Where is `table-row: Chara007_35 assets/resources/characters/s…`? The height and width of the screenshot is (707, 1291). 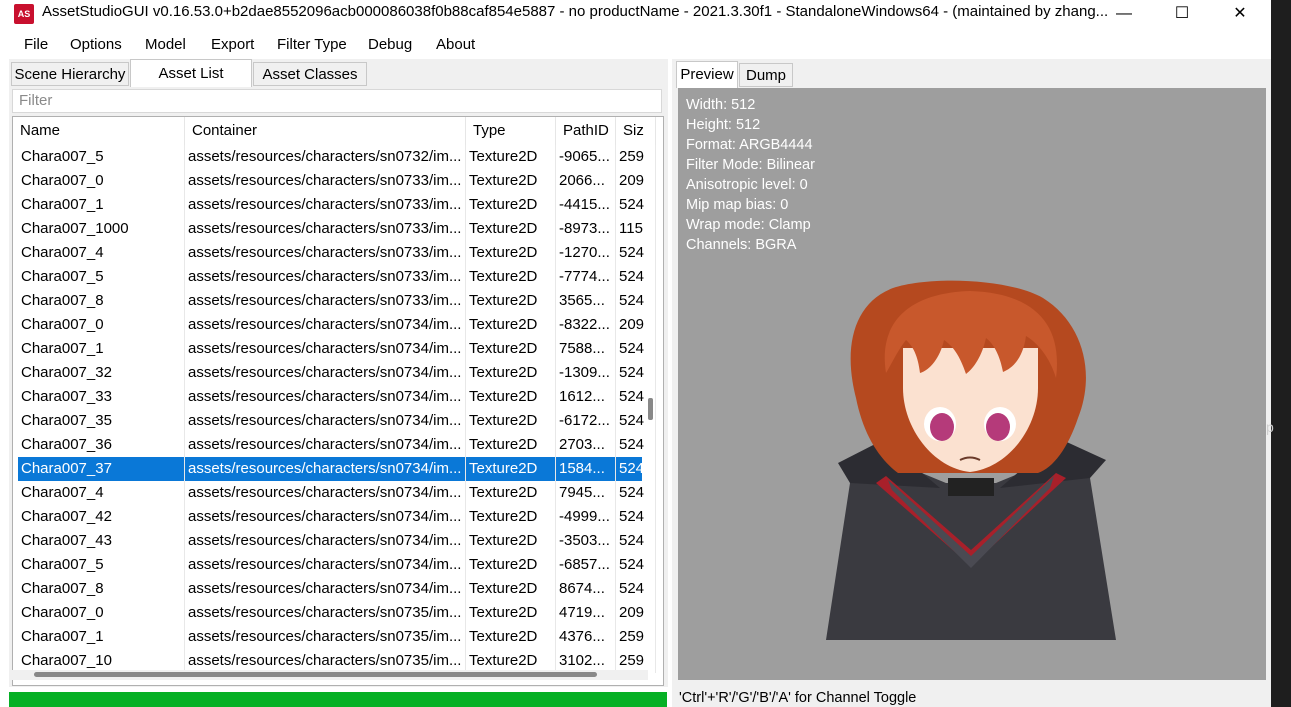 table-row: Chara007_35 assets/resources/characters/s… is located at coordinates (337, 421).